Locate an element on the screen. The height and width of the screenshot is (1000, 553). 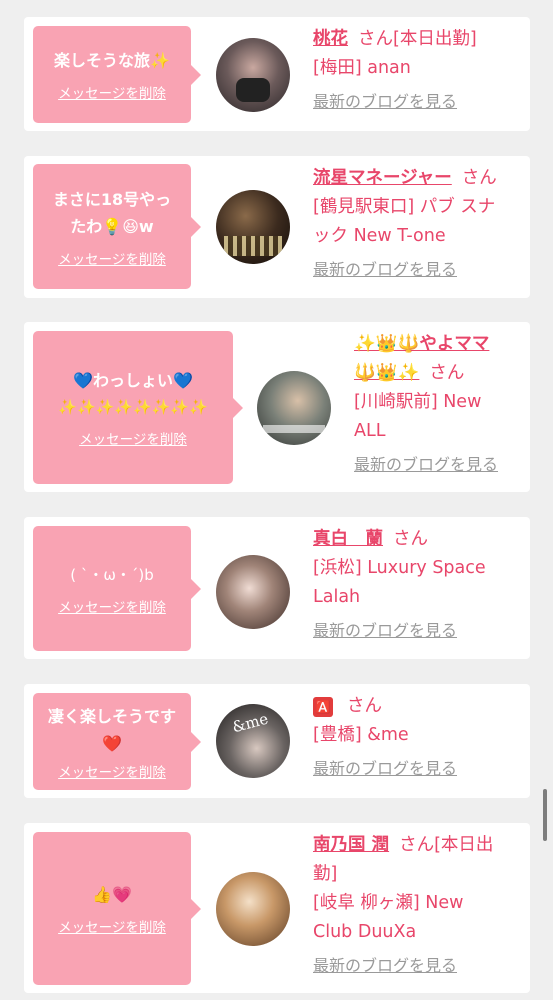
san-status: さん[本日出勤] is located at coordinates (417, 39).